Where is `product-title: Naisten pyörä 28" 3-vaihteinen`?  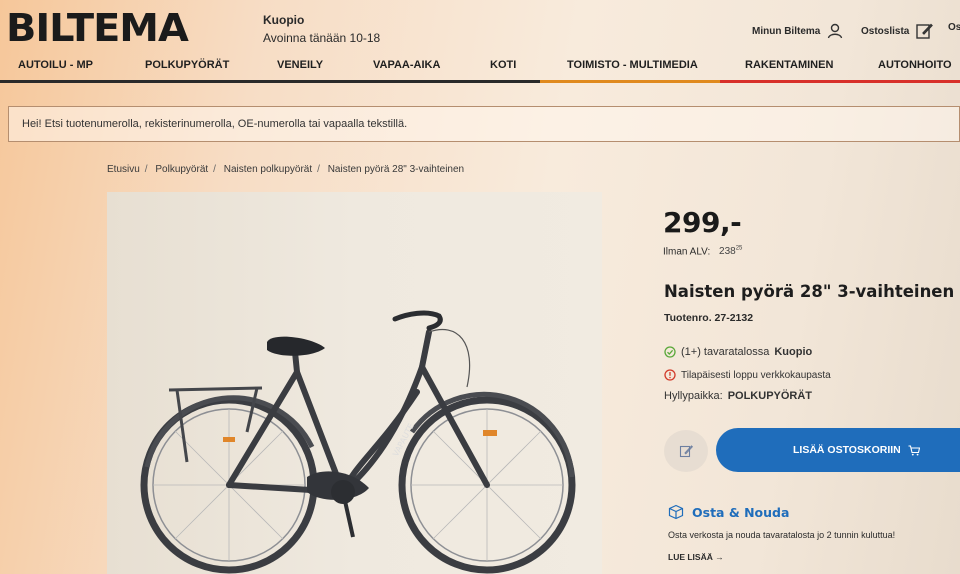 product-title: Naisten pyörä 28" 3-vaihteinen is located at coordinates (809, 291).